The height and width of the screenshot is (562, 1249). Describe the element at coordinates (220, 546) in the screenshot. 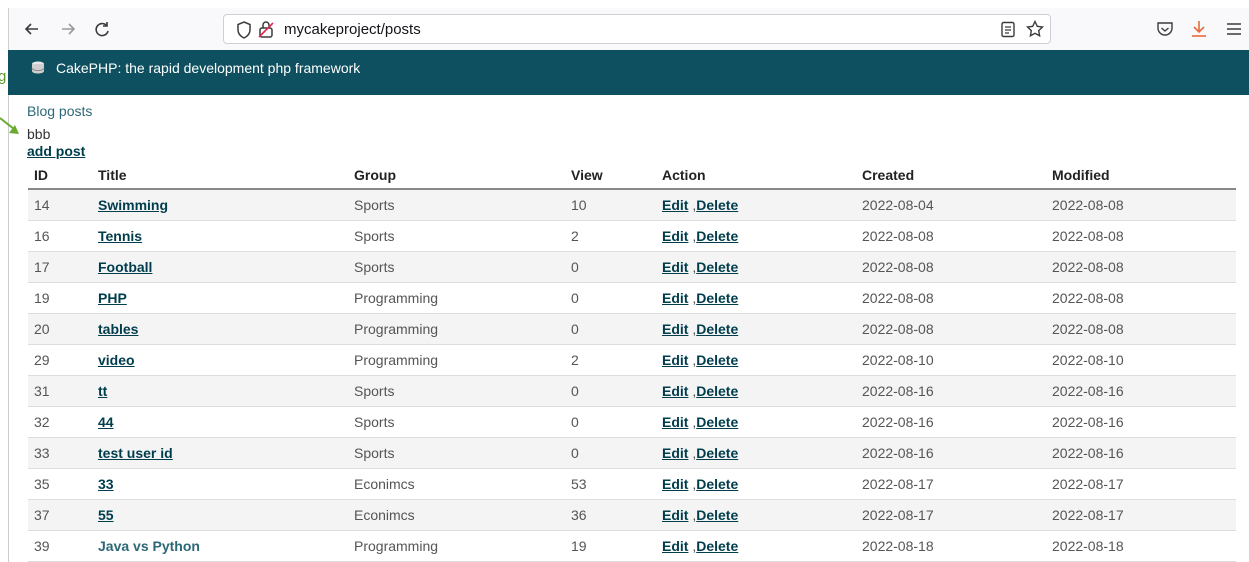

I see `cell-title: Java vs Python` at that location.